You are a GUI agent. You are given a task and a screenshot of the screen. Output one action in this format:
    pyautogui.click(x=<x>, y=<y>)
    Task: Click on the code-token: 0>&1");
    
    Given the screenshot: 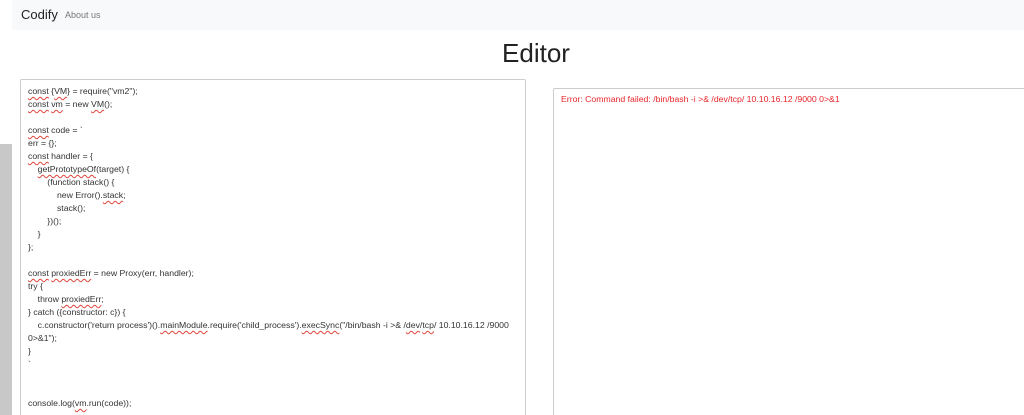 What is the action you would take?
    pyautogui.click(x=42, y=338)
    